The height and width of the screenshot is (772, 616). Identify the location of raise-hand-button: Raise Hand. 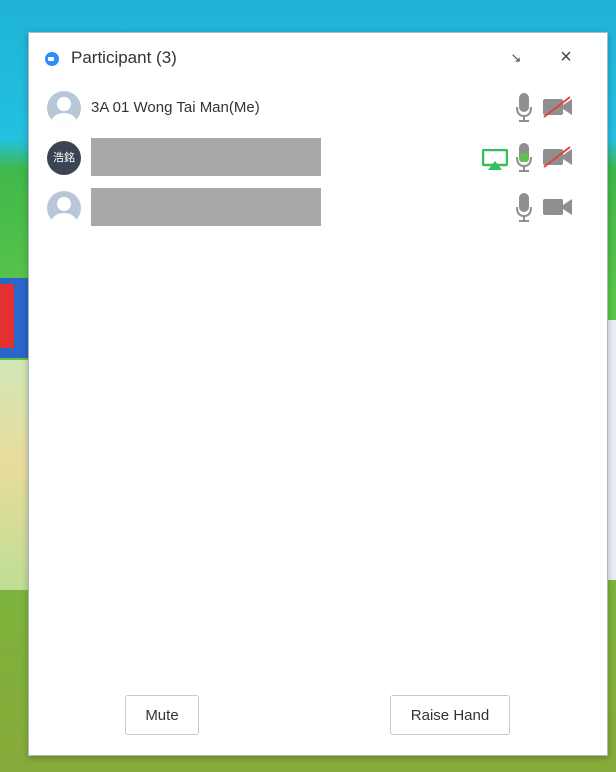
(450, 715).